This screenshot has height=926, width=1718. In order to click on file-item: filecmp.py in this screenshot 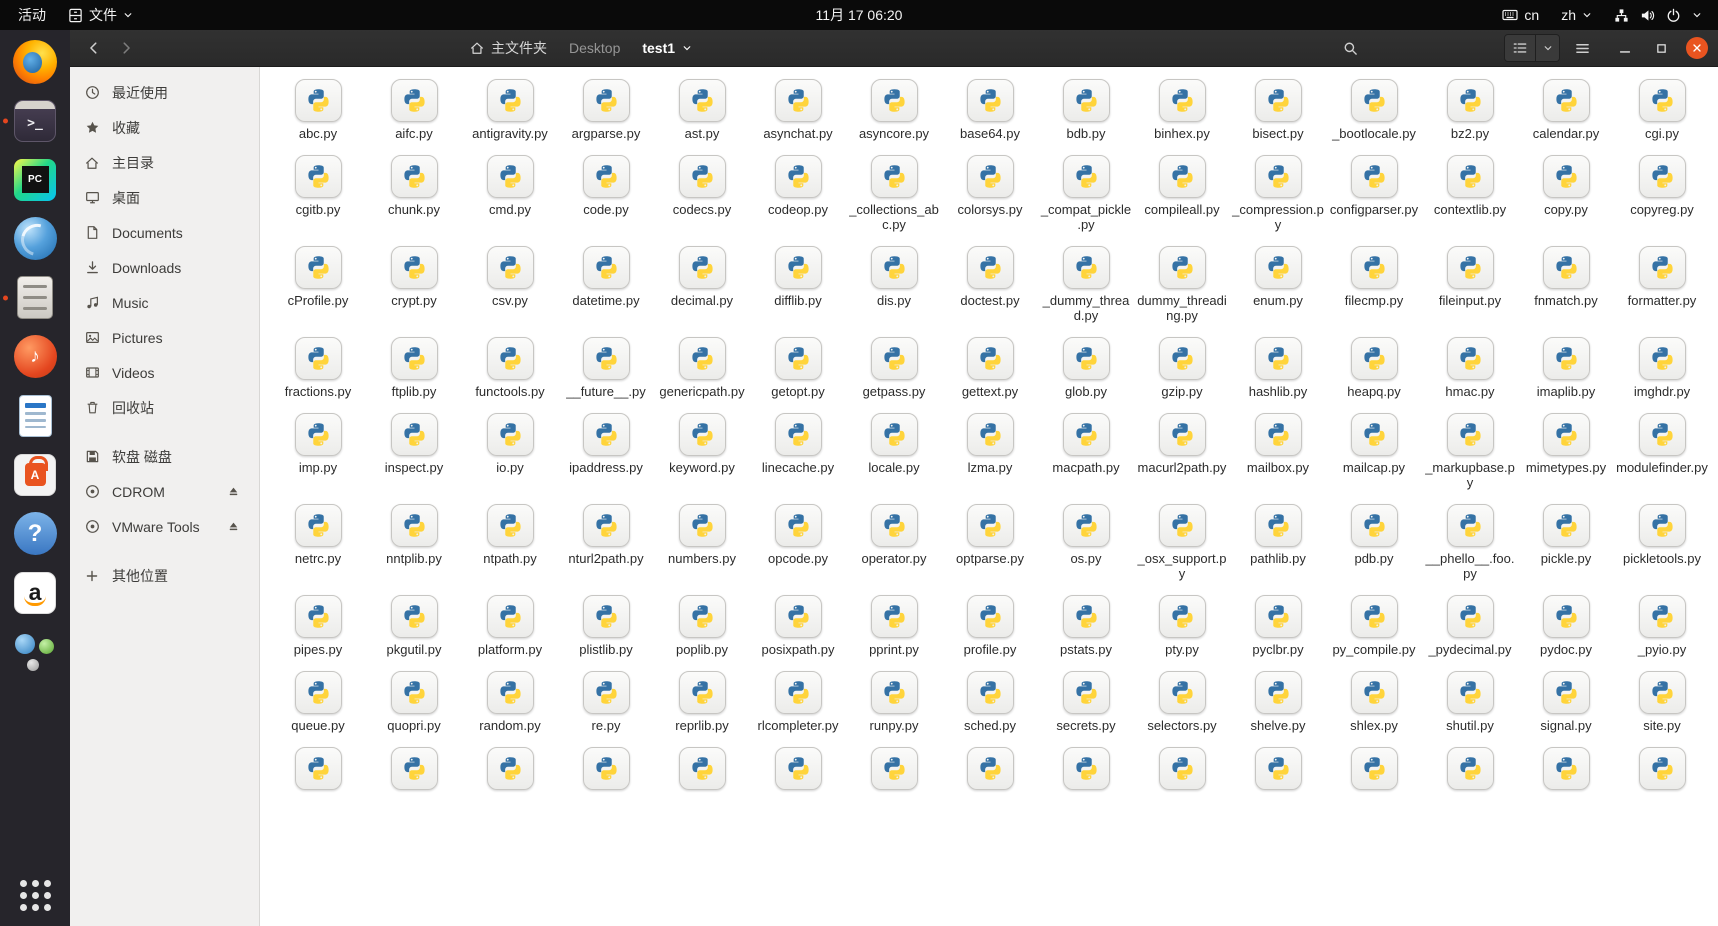, I will do `click(1374, 284)`.